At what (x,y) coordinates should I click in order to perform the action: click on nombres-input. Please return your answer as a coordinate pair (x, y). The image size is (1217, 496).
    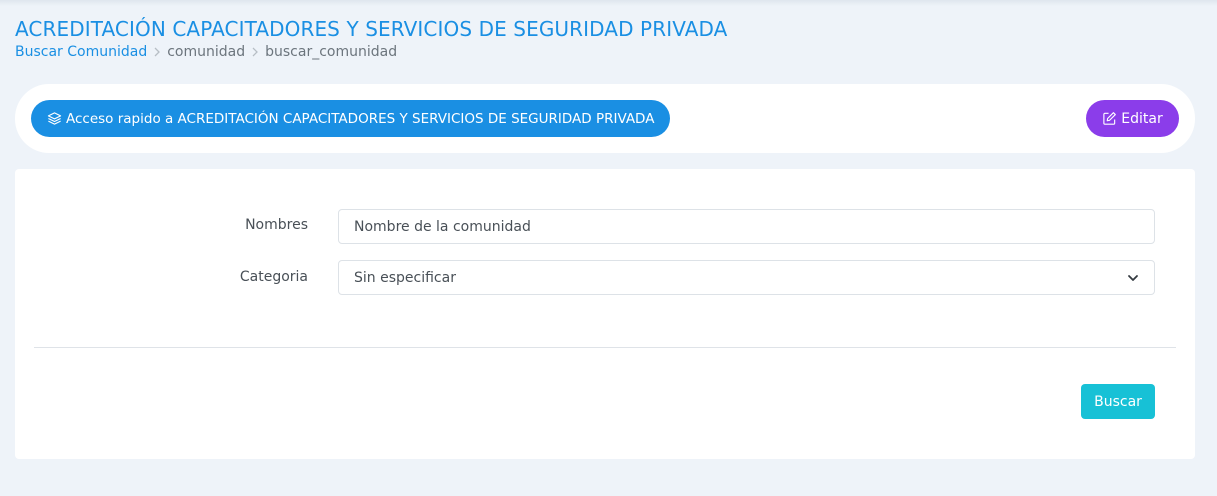
    Looking at the image, I should click on (746, 226).